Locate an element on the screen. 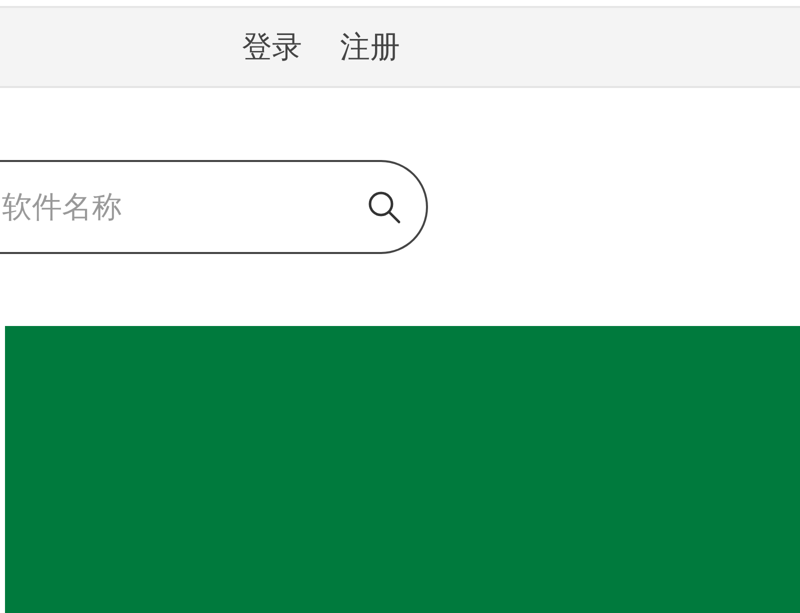  search-icon is located at coordinates (384, 207).